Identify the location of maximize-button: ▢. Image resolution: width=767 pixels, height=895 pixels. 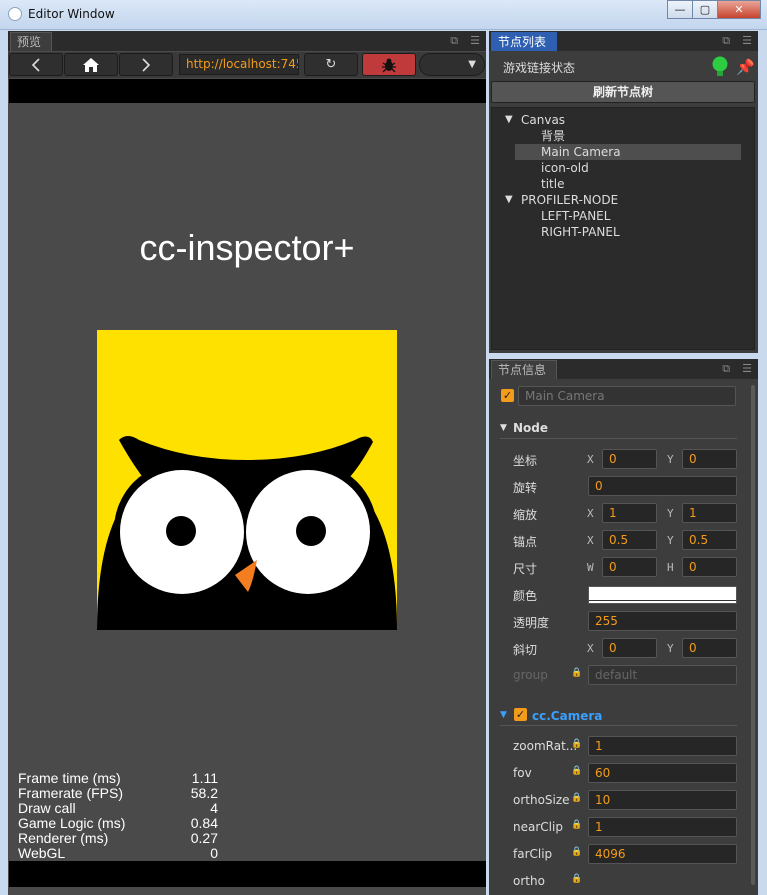
(705, 9).